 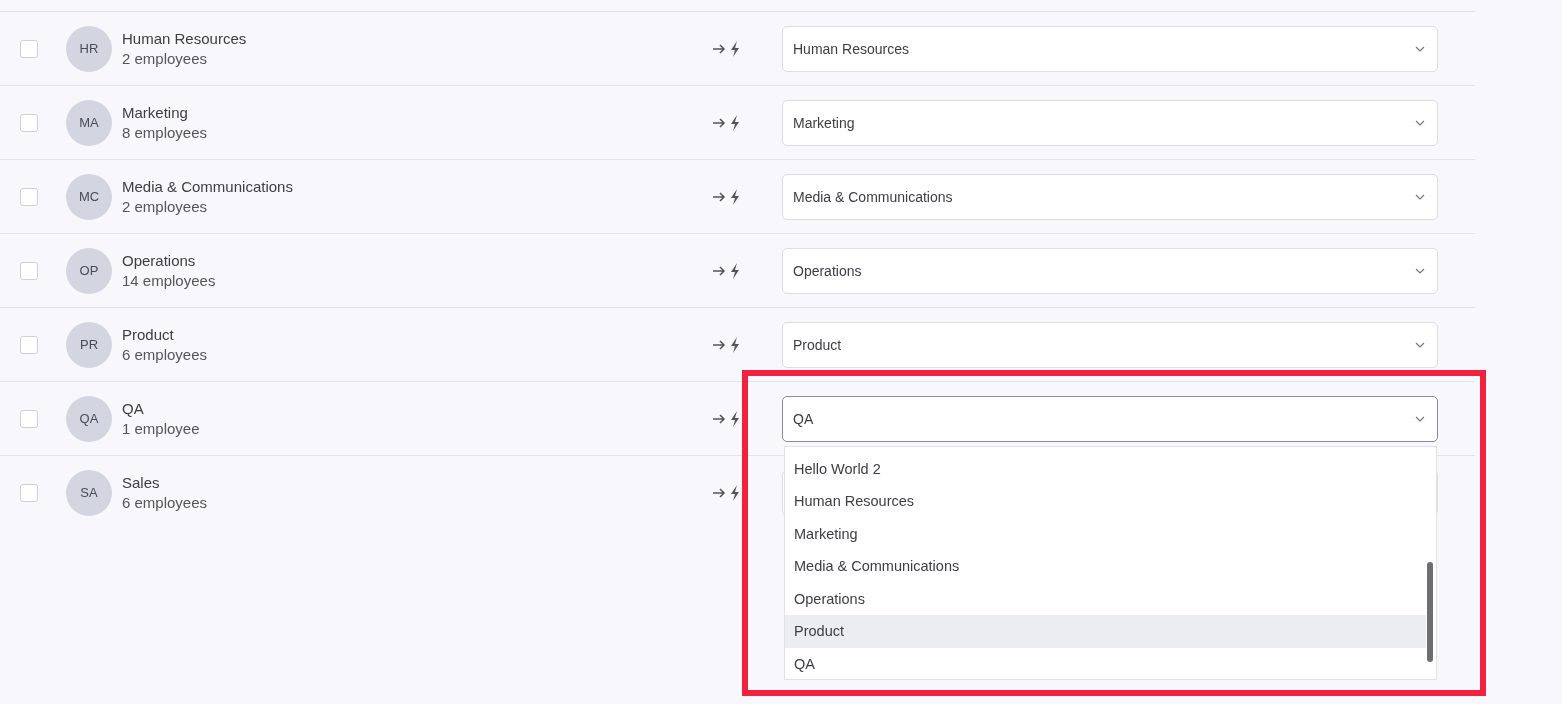 I want to click on initials-avatar: MC, so click(x=89, y=196).